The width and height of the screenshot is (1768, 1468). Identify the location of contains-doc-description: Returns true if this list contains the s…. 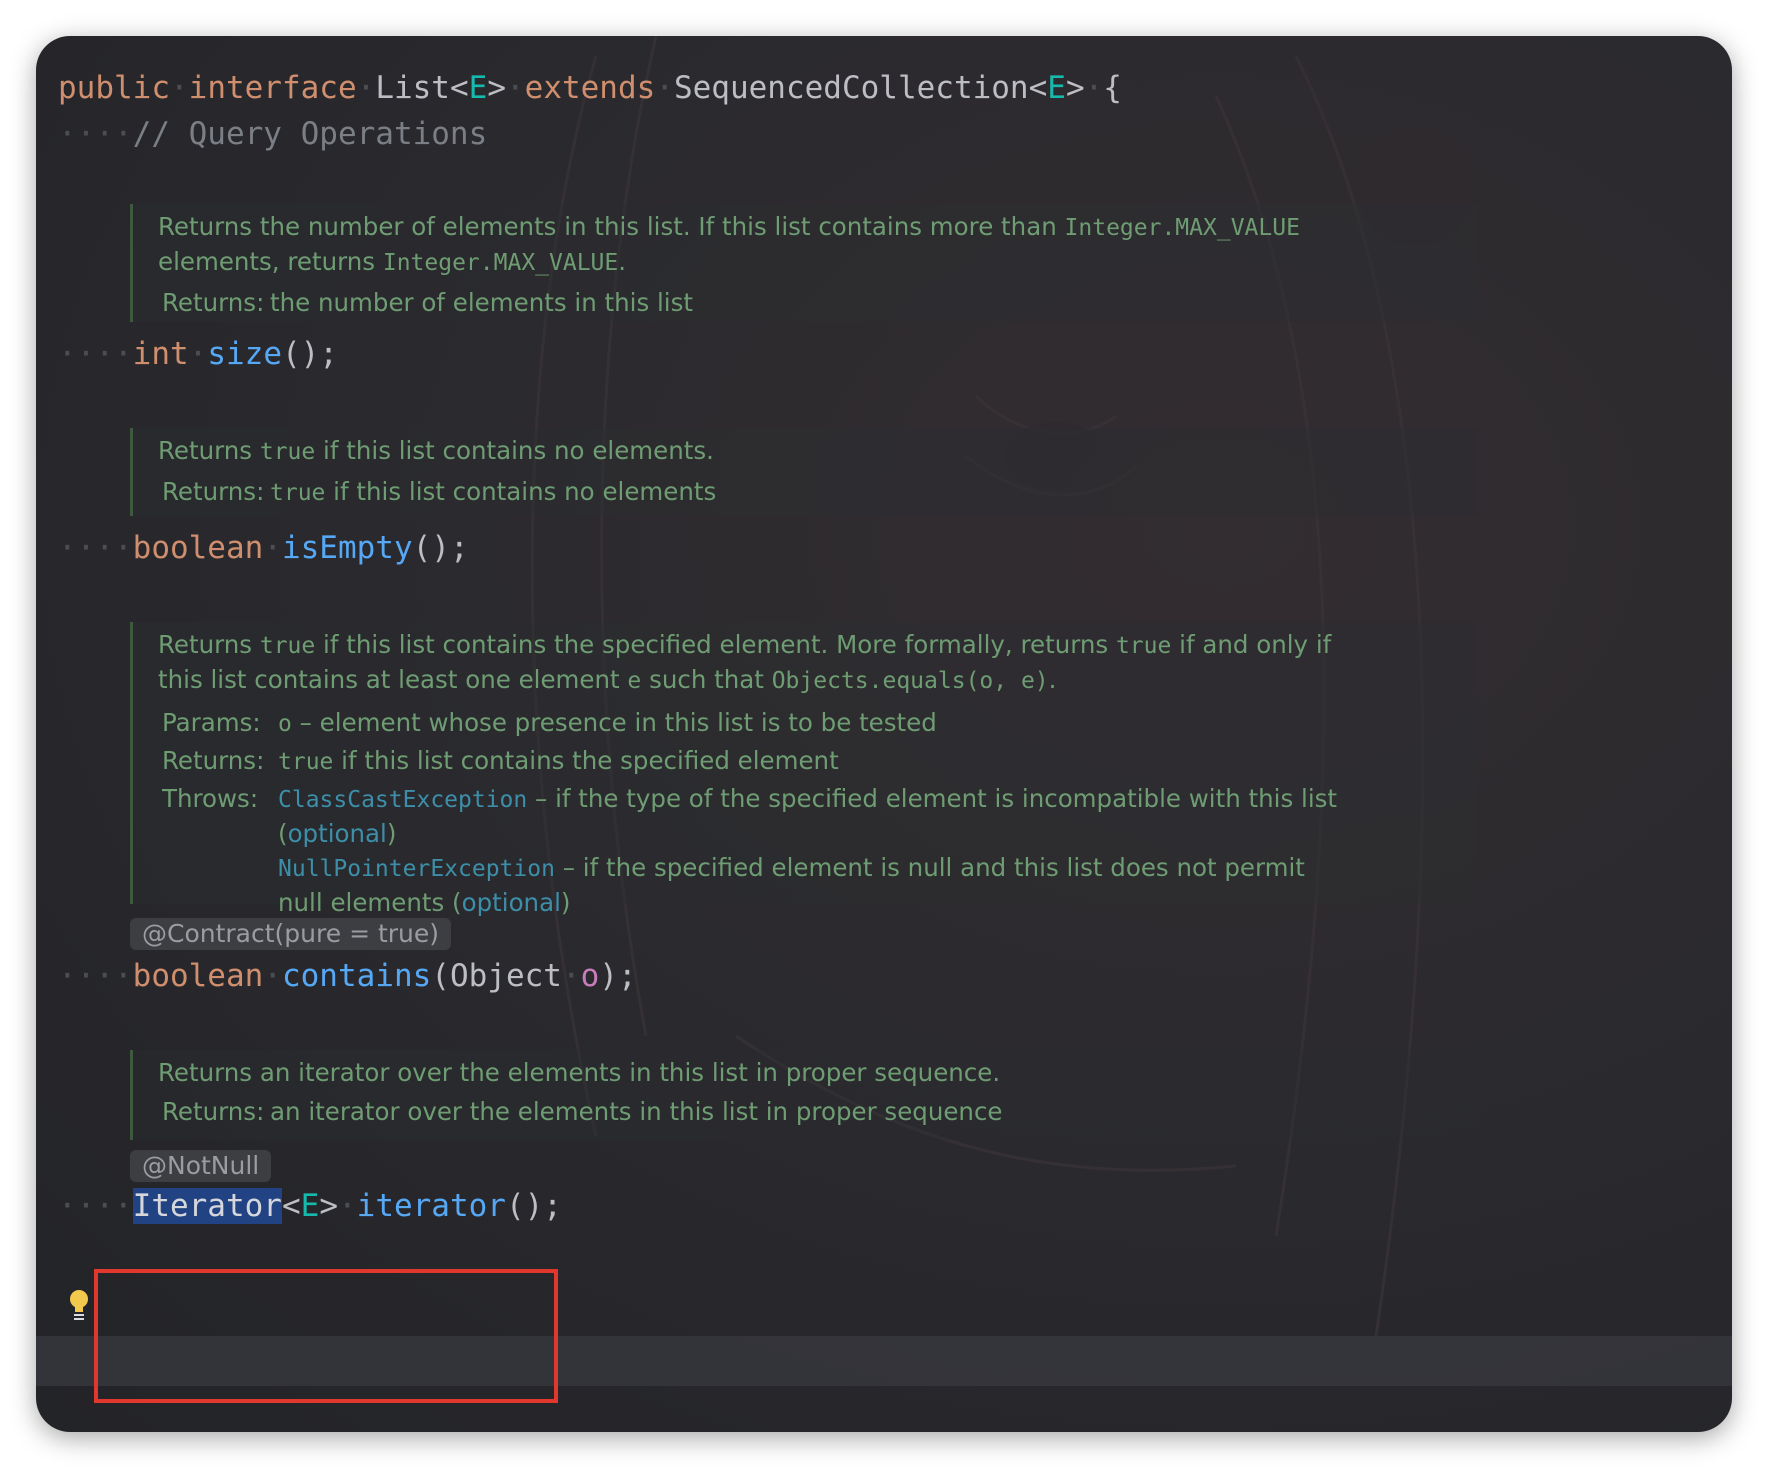
(745, 662).